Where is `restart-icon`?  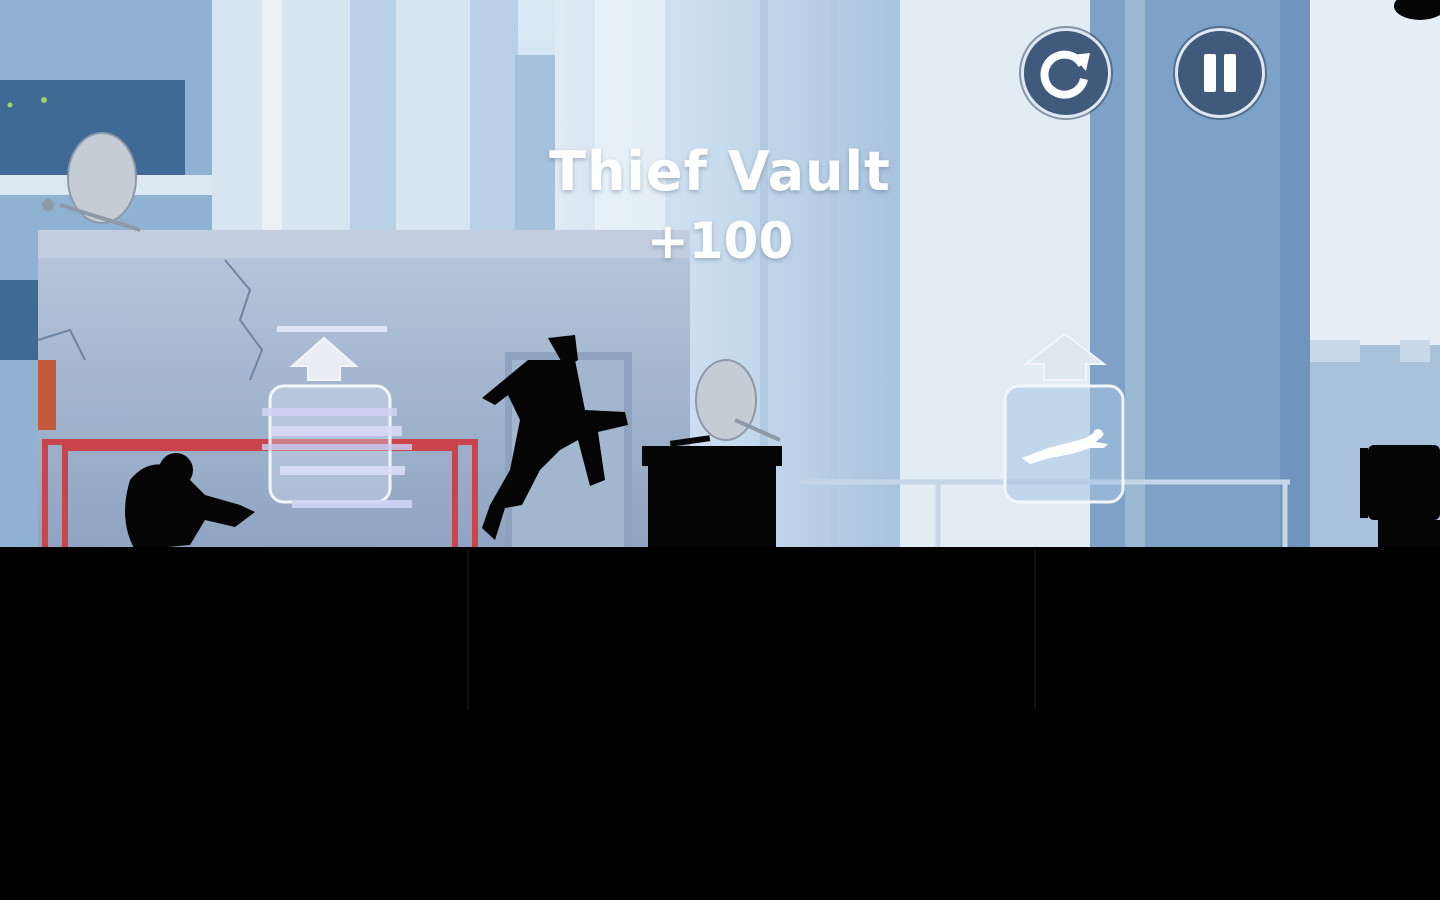 restart-icon is located at coordinates (1065, 74).